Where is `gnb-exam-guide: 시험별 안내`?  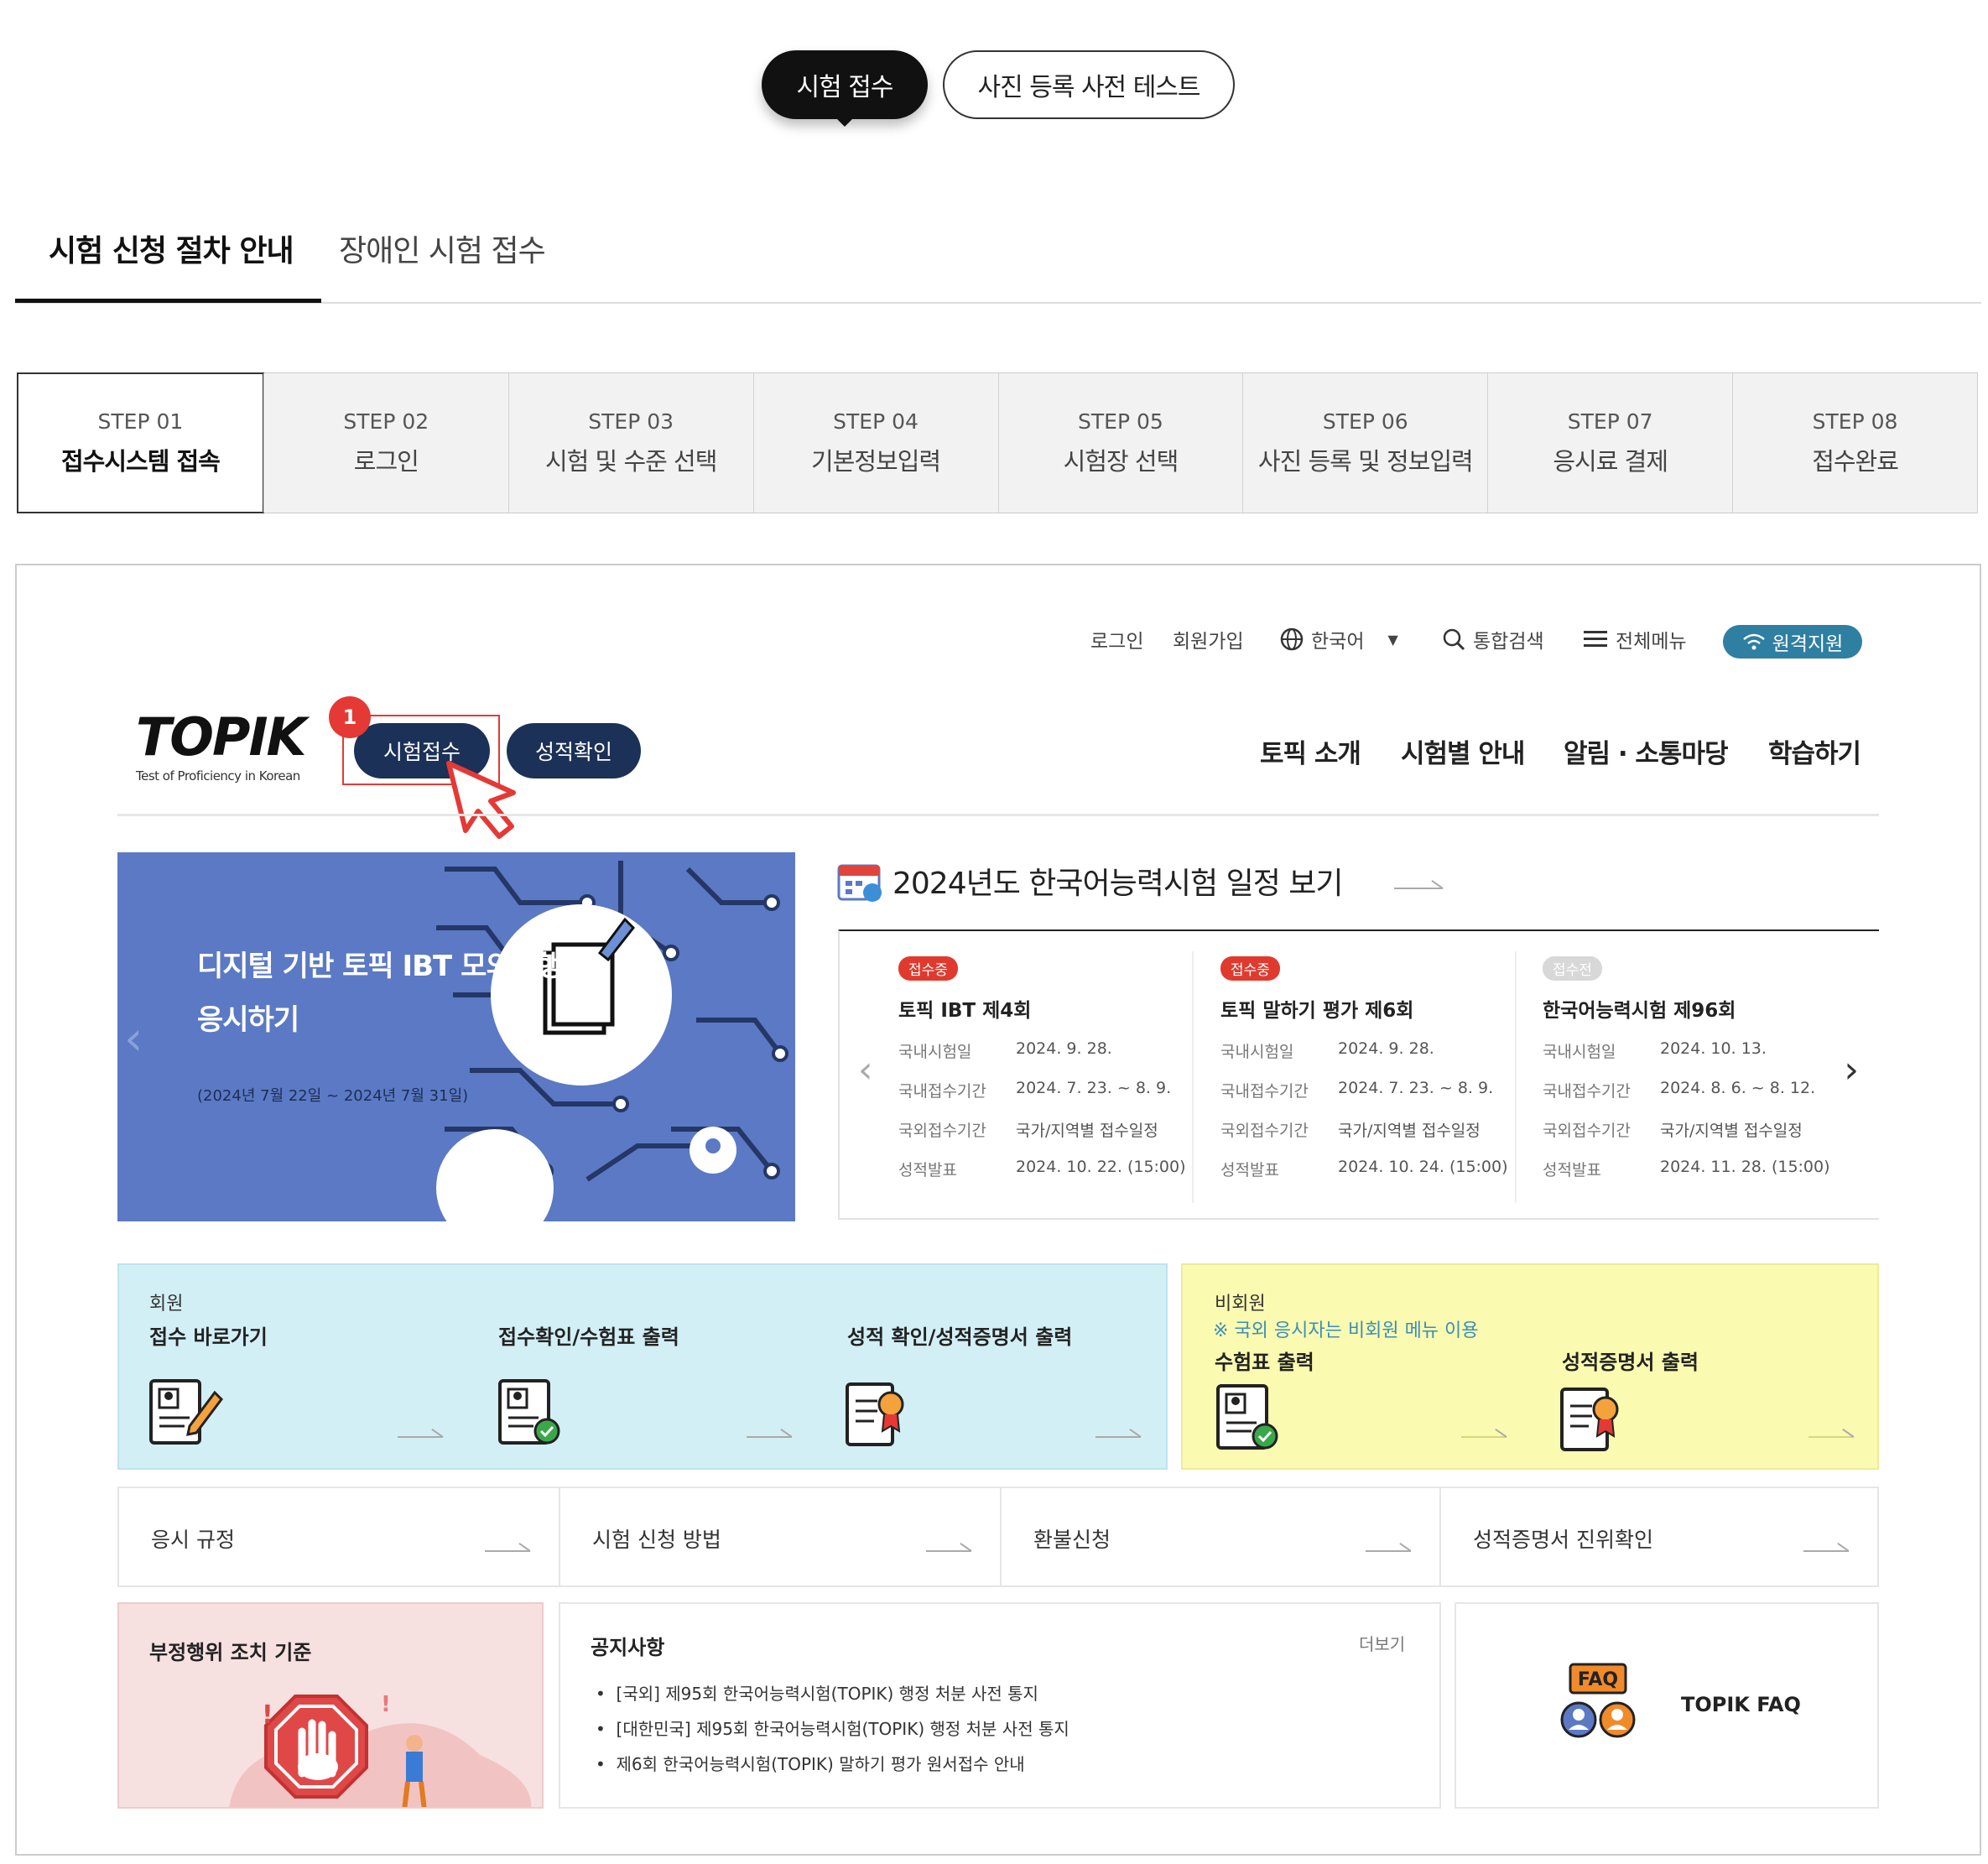
gnb-exam-guide: 시험별 안내 is located at coordinates (1463, 751).